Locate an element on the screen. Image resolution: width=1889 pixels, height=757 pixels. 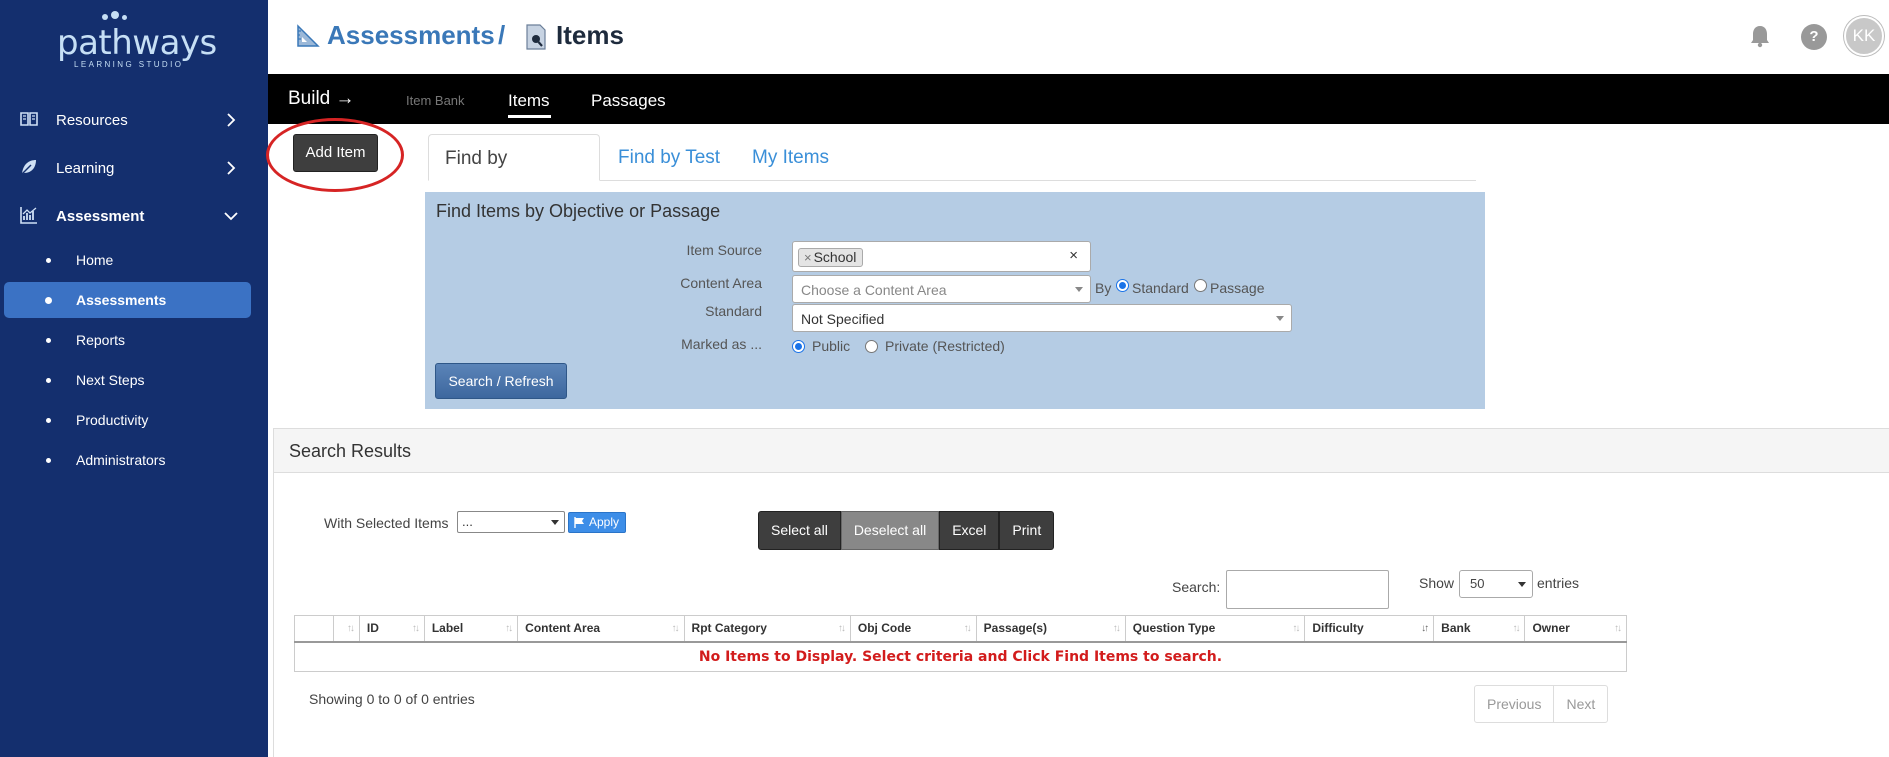
table-action-buttons: Select all Deselect all Excel Print is located at coordinates (906, 530).